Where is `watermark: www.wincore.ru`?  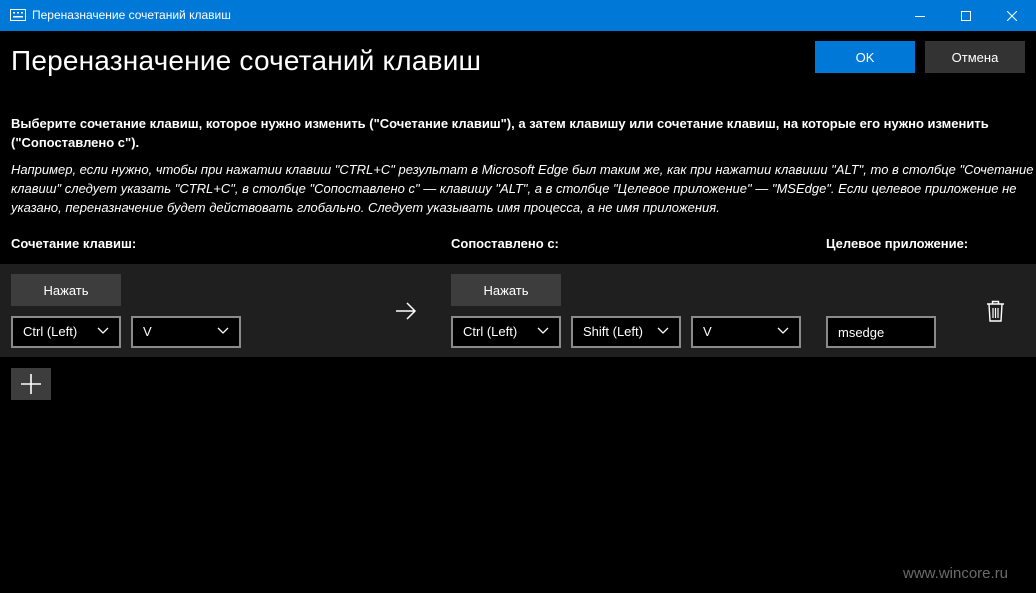 watermark: www.wincore.ru is located at coordinates (956, 573).